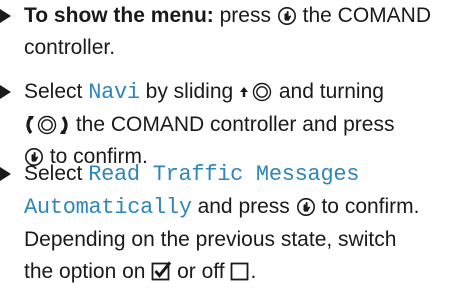 The image size is (462, 291). I want to click on menu-item-navi: Navi, so click(114, 92).